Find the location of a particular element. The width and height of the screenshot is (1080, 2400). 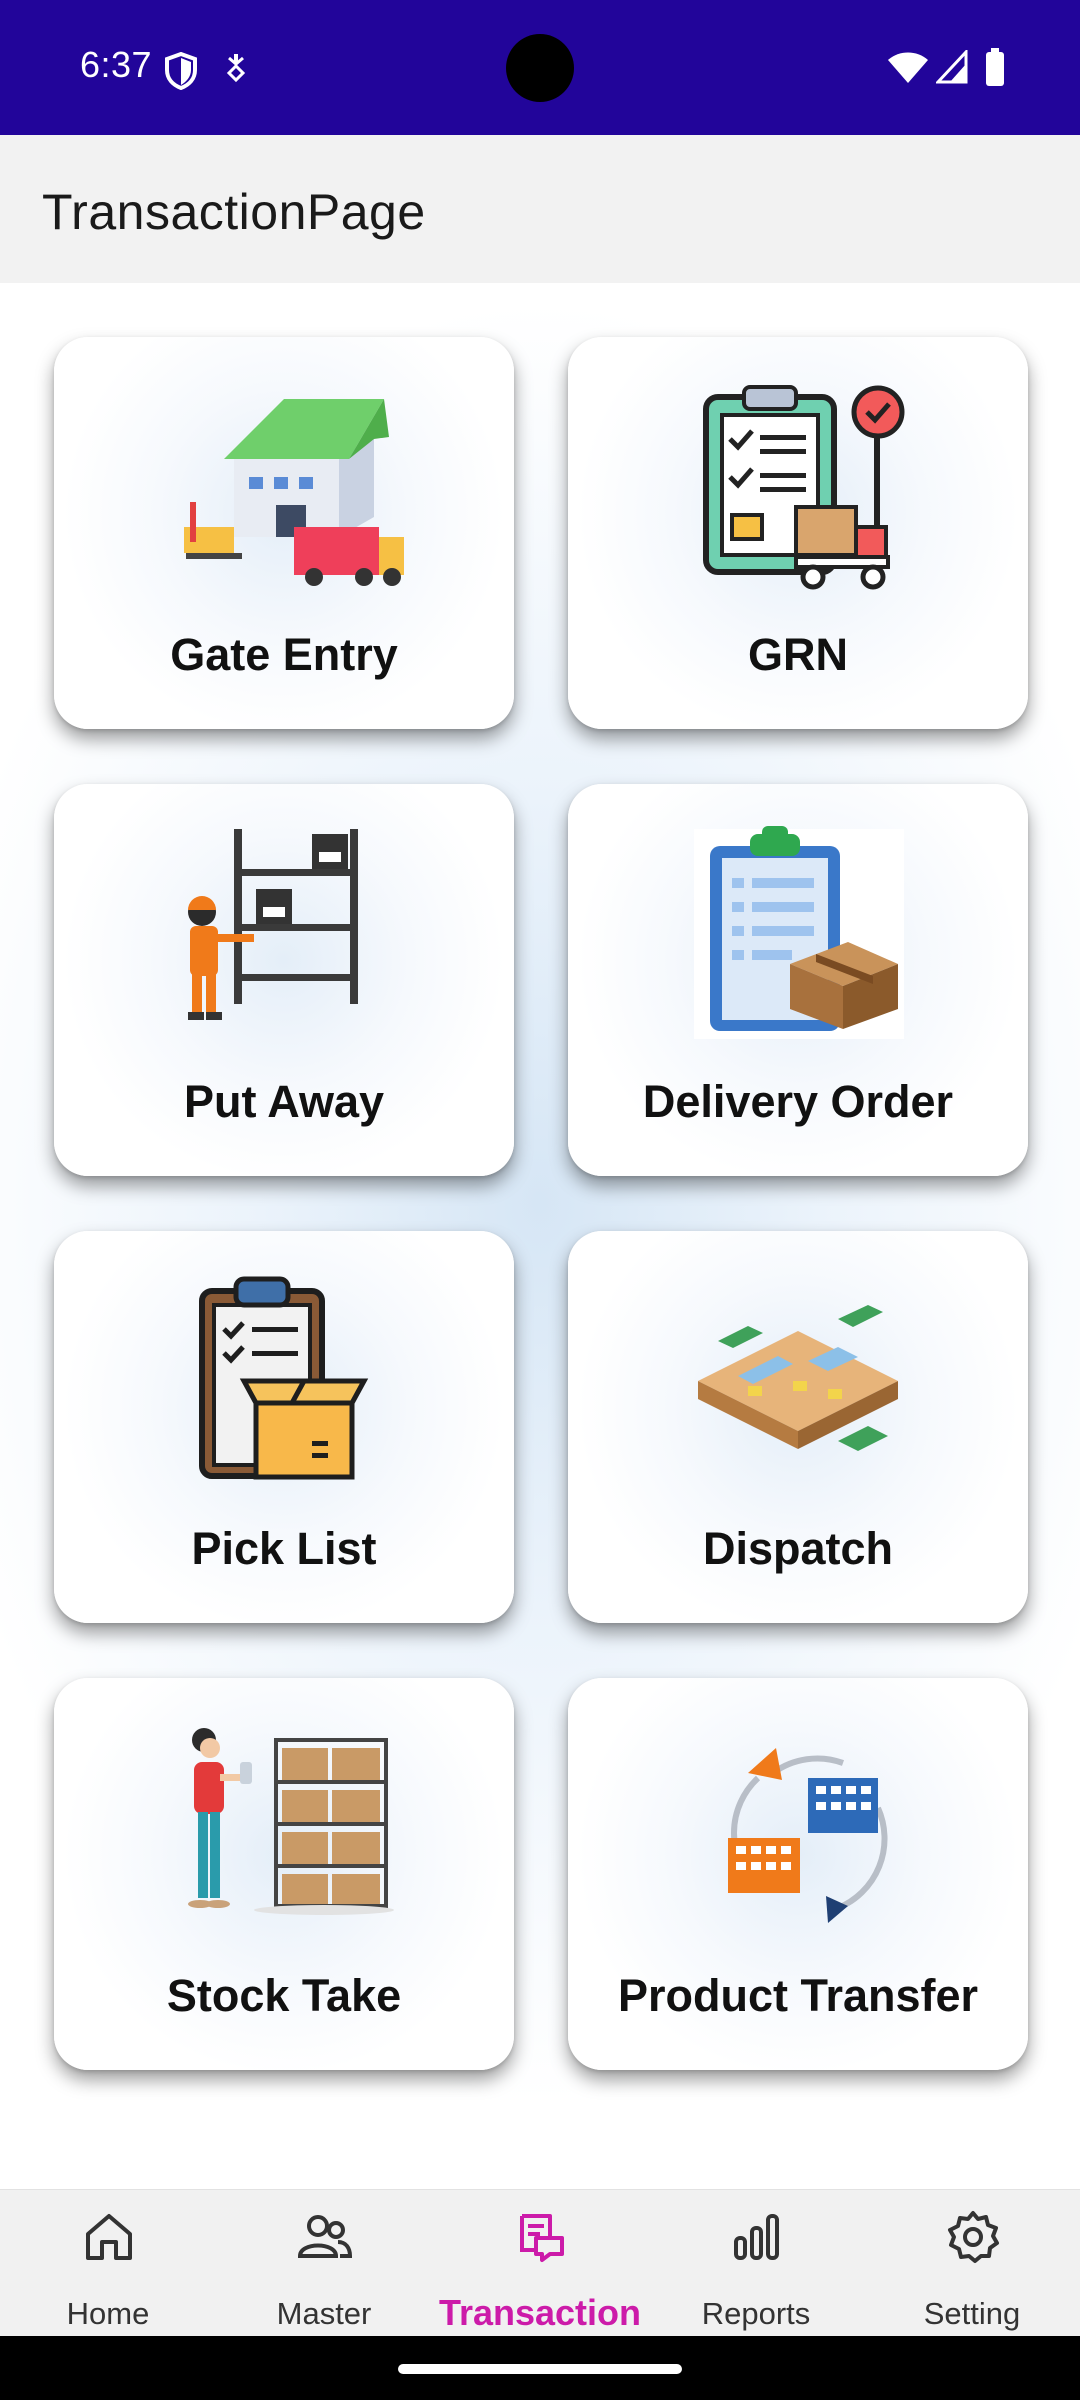

buildings-transfer-icon is located at coordinates (808, 1835).